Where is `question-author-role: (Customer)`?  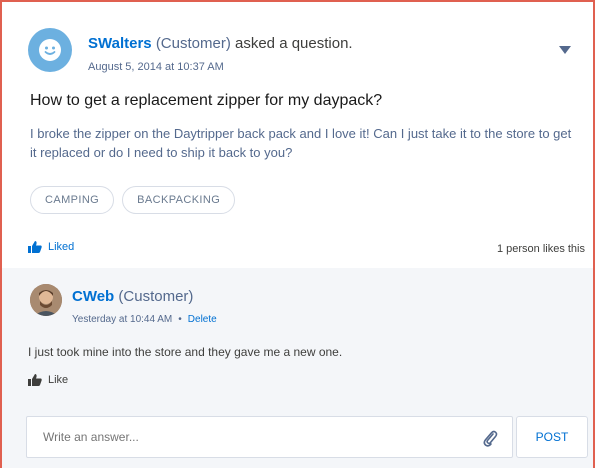 question-author-role: (Customer) is located at coordinates (193, 43).